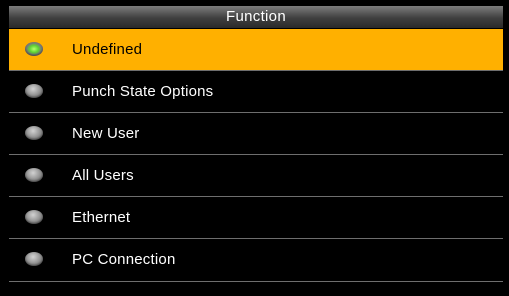 The width and height of the screenshot is (509, 296). I want to click on menu-item-label: Ethernet, so click(101, 217).